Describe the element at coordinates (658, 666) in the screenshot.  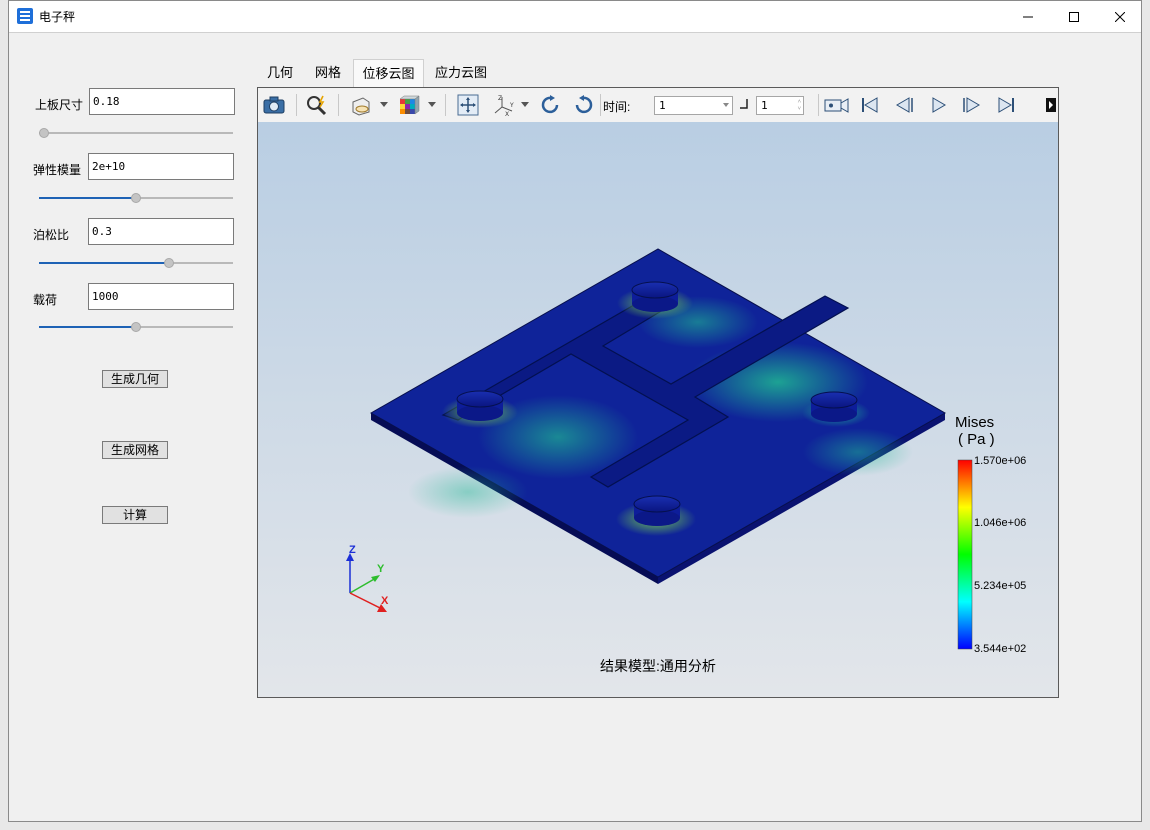
I see `result-caption: 结果模型:通用分析` at that location.